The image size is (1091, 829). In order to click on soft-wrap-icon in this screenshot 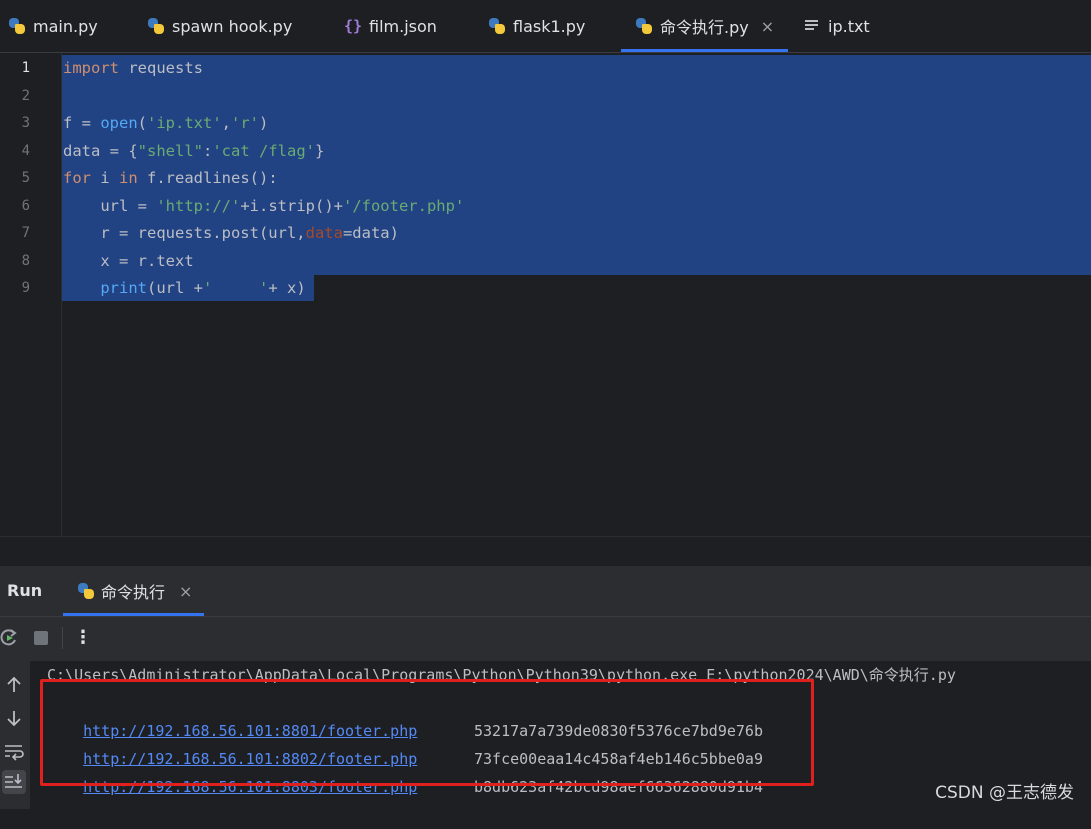, I will do `click(14, 751)`.